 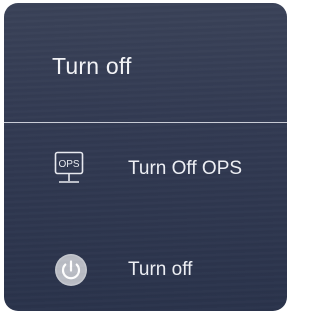 What do you see at coordinates (71, 270) in the screenshot?
I see `power-icon` at bounding box center [71, 270].